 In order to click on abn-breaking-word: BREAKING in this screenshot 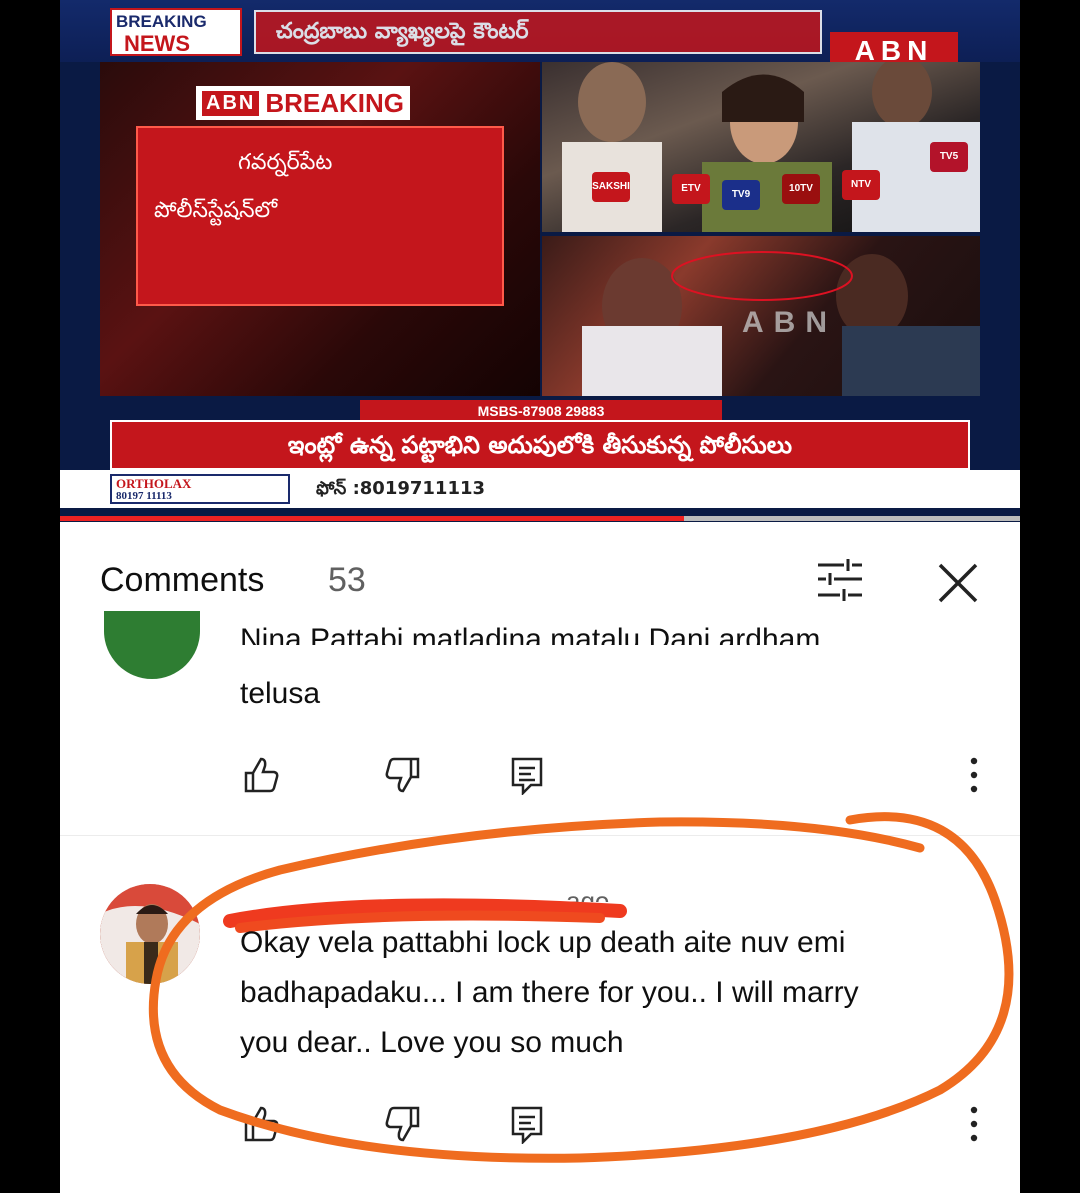, I will do `click(335, 102)`.